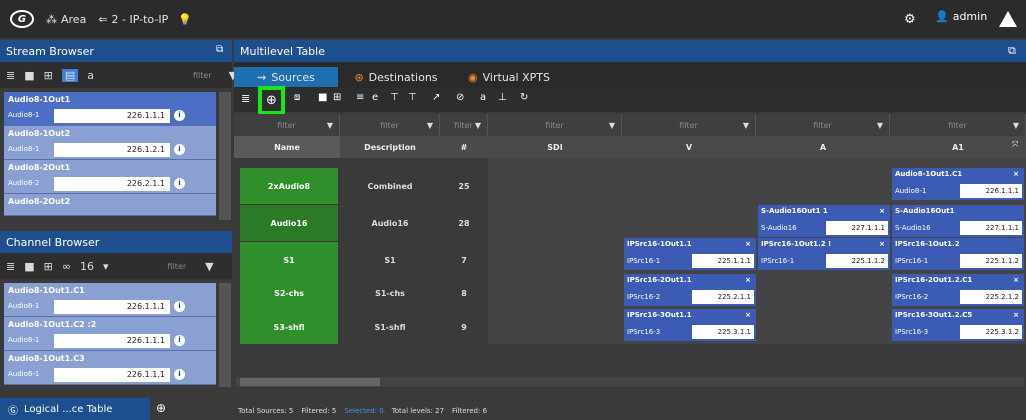  What do you see at coordinates (958, 290) in the screenshot?
I see `level-chip: IPSrc16-2Out1.2.C1 × IPSrc16-2 225.2.1.2` at bounding box center [958, 290].